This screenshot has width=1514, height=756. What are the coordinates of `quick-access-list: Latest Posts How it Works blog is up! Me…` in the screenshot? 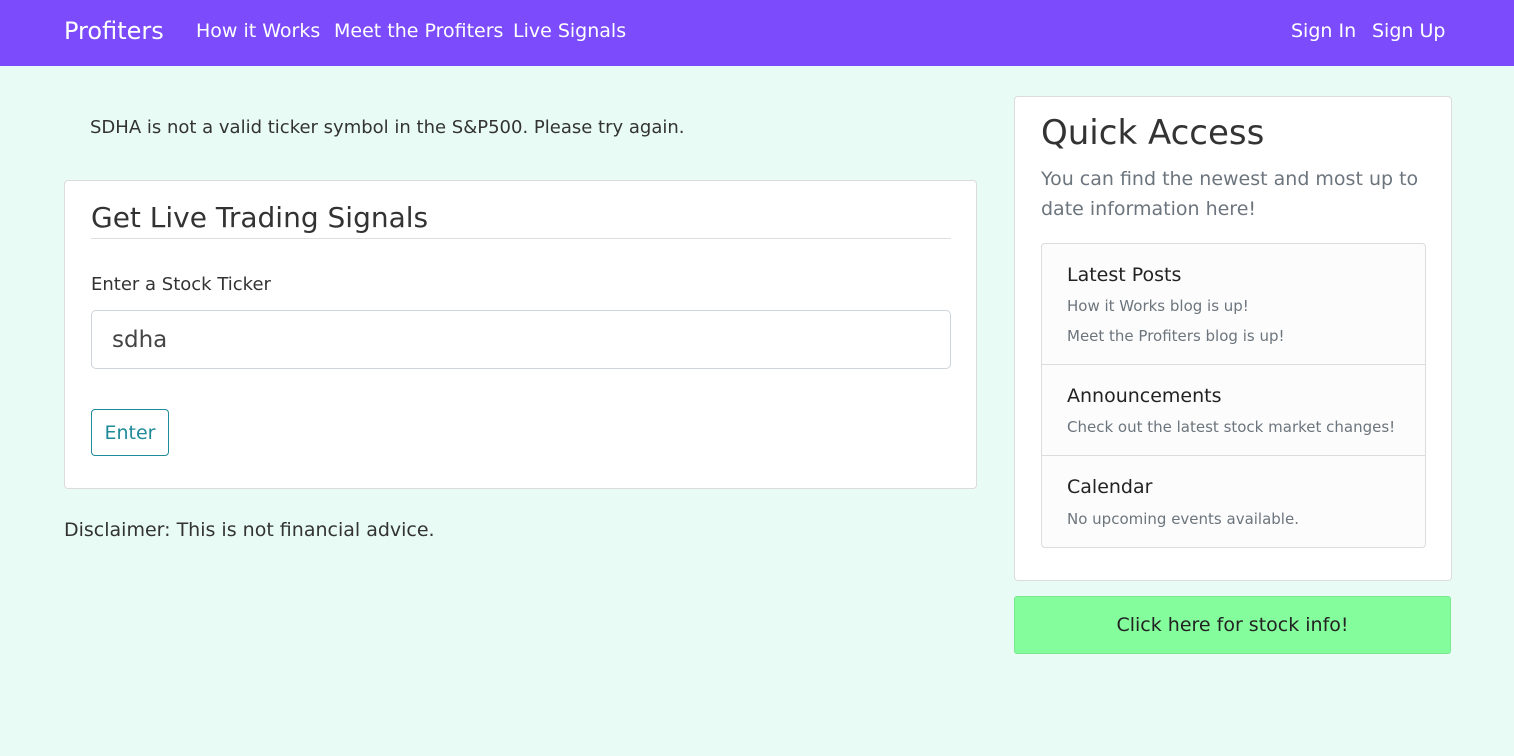 It's located at (1233, 395).